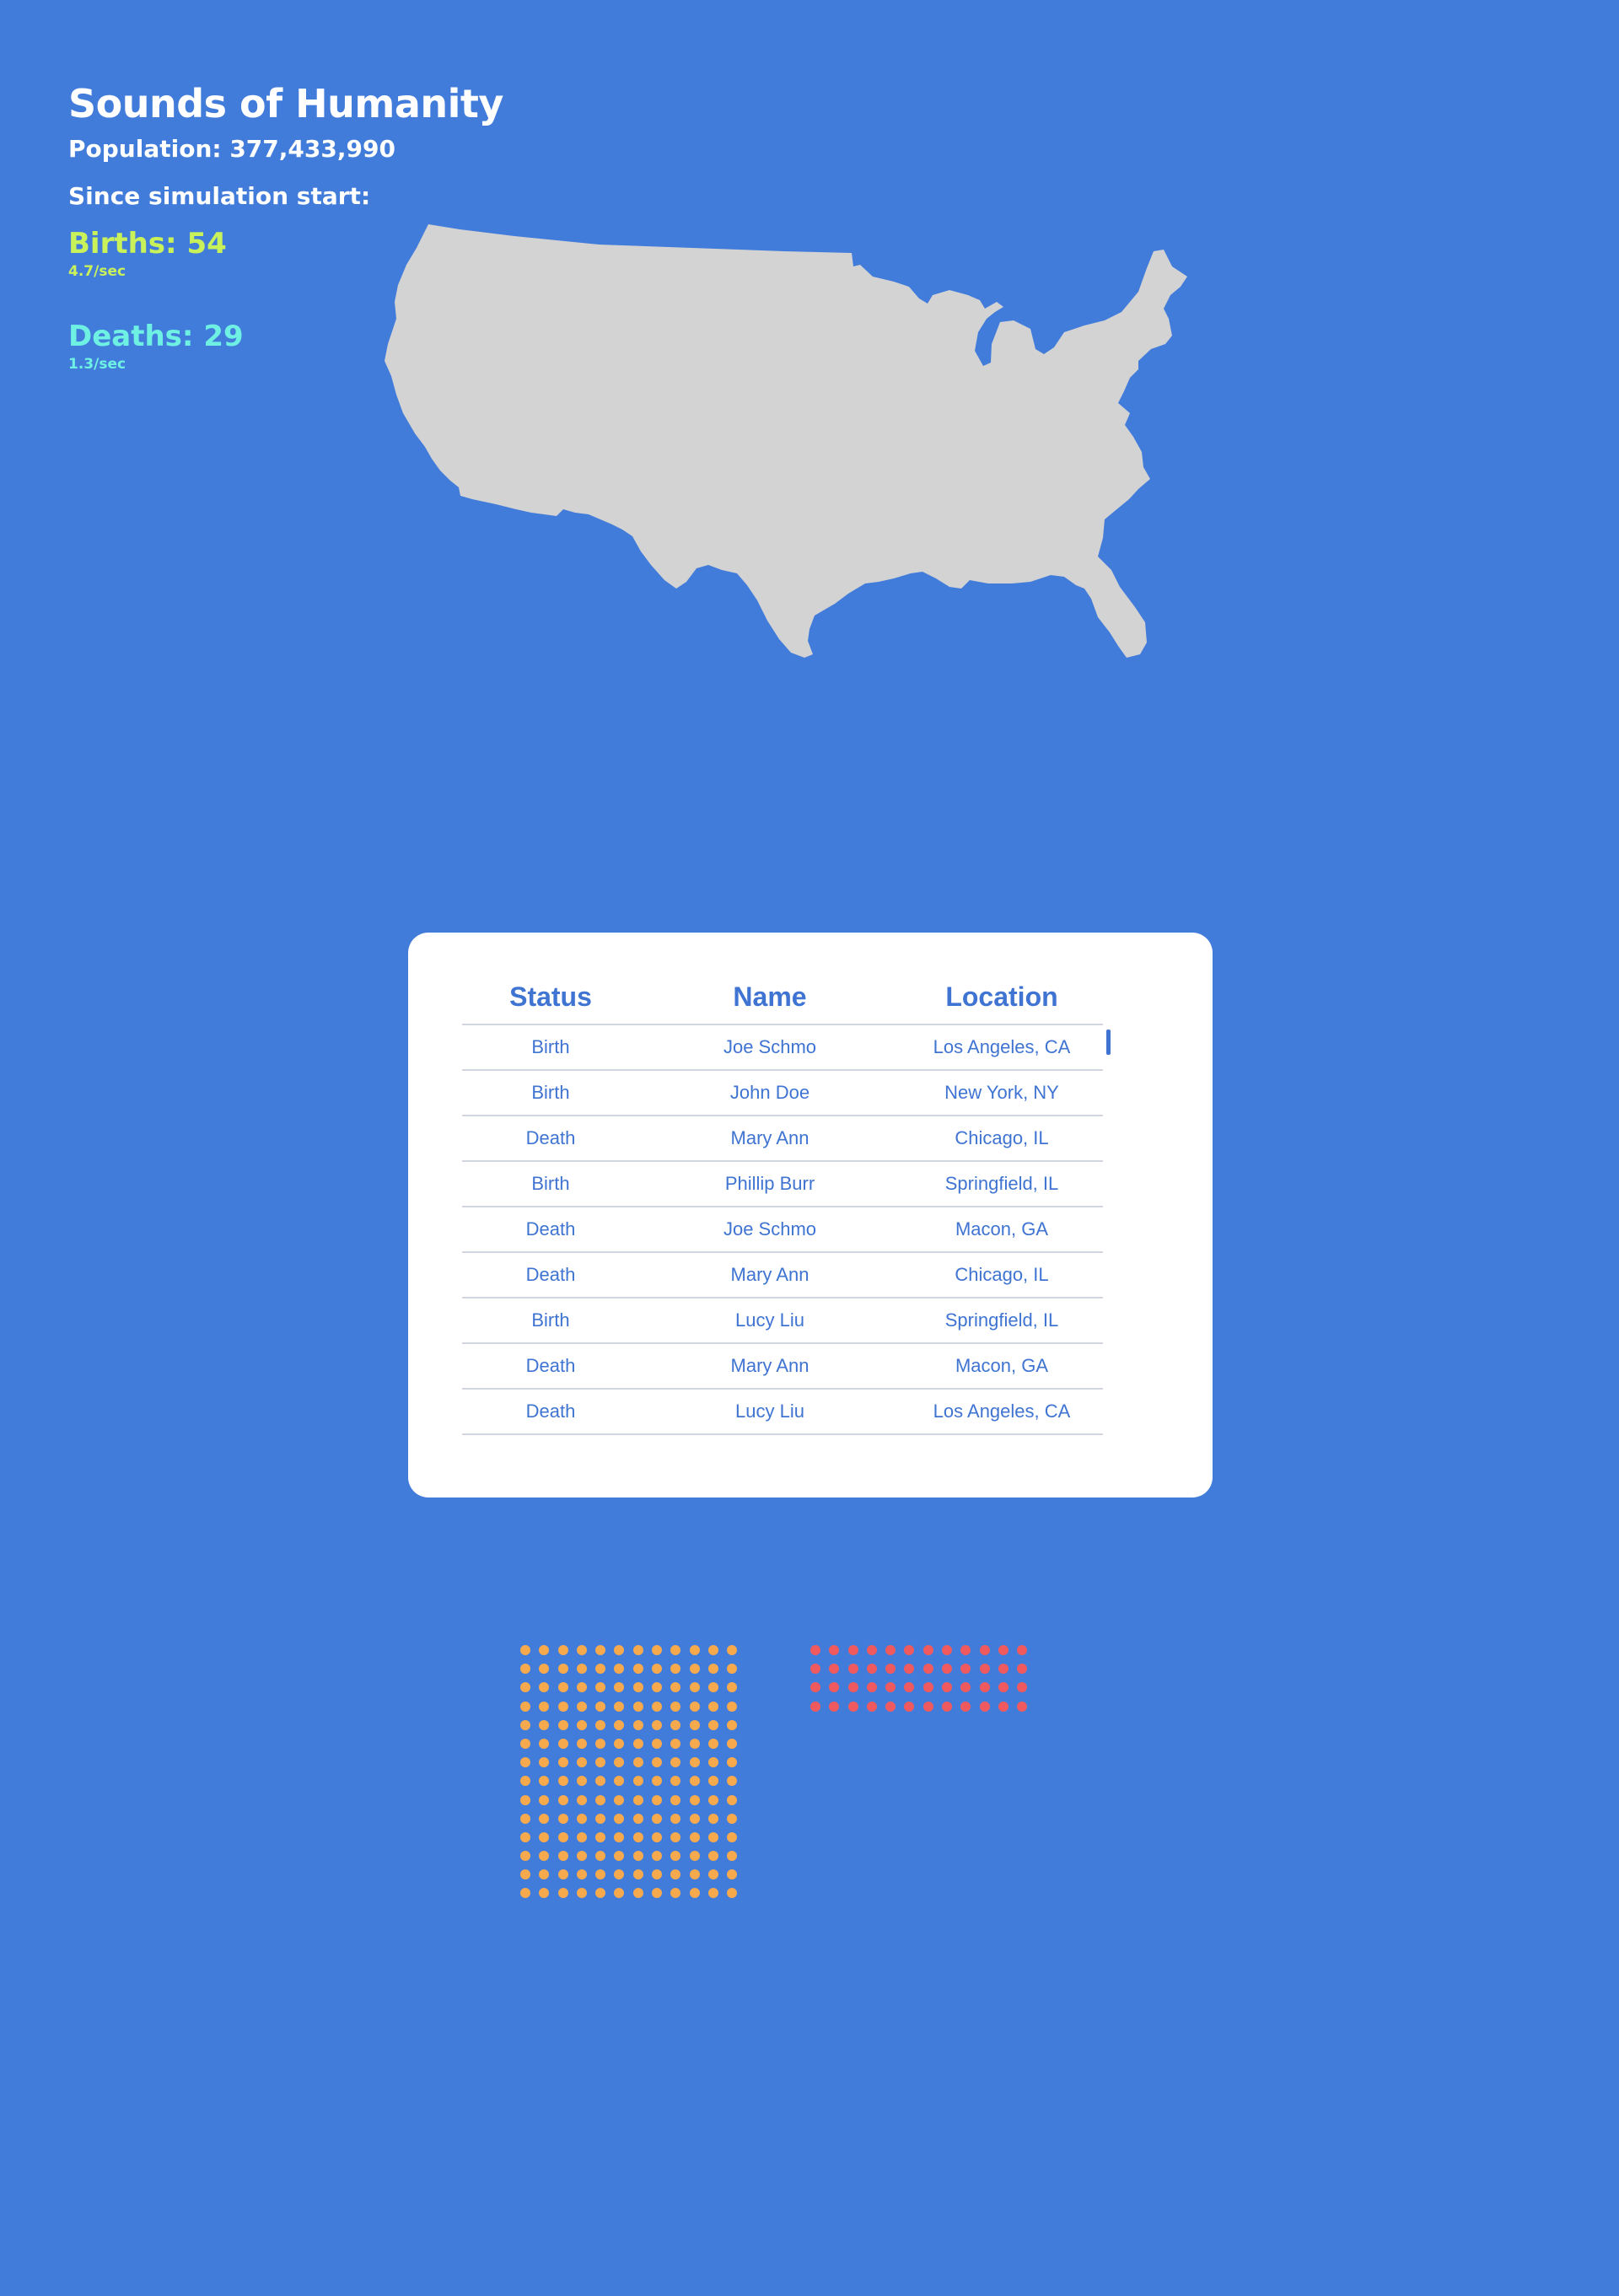 This screenshot has height=2296, width=1619. I want to click on table-row: Death Mary Ann Chicago, IL, so click(782, 1276).